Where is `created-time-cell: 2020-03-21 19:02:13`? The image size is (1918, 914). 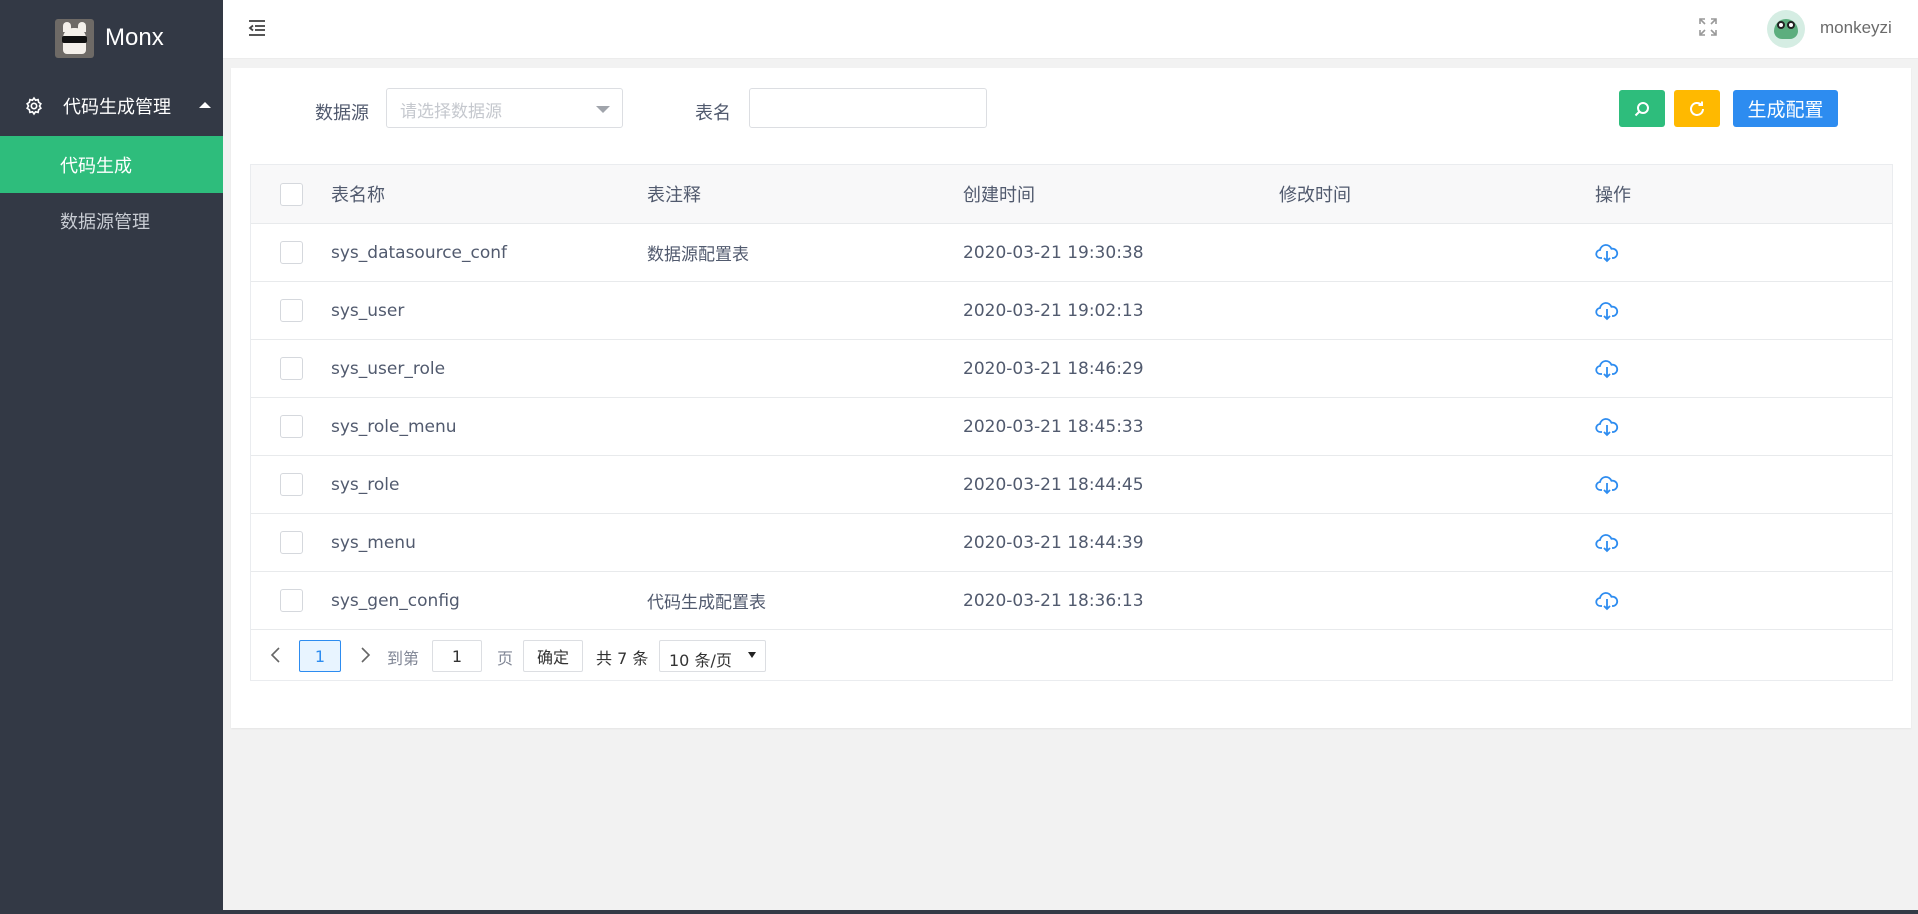 created-time-cell: 2020-03-21 19:02:13 is located at coordinates (1053, 310).